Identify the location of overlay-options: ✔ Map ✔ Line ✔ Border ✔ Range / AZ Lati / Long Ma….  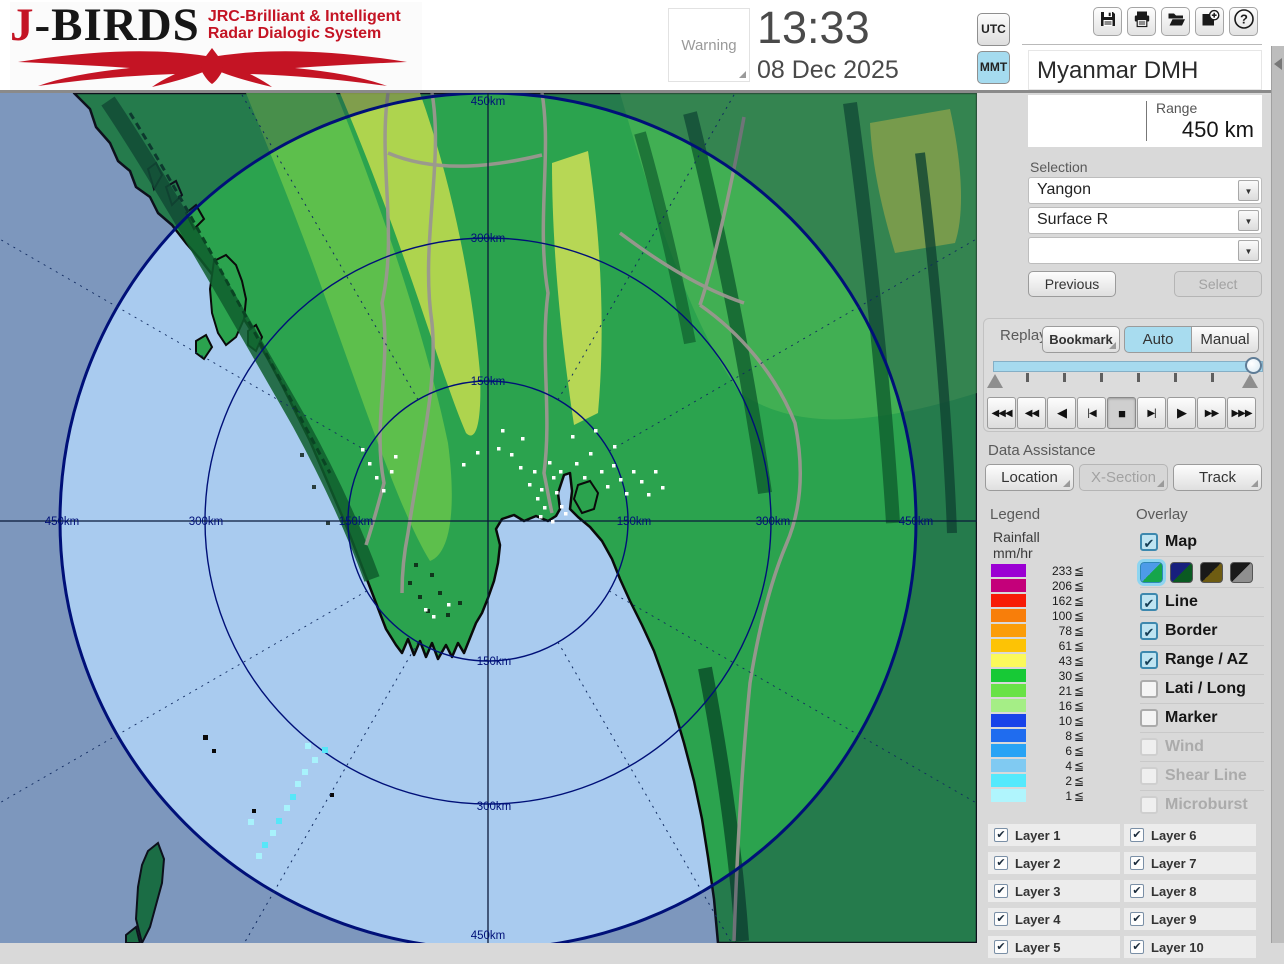
(1200, 673).